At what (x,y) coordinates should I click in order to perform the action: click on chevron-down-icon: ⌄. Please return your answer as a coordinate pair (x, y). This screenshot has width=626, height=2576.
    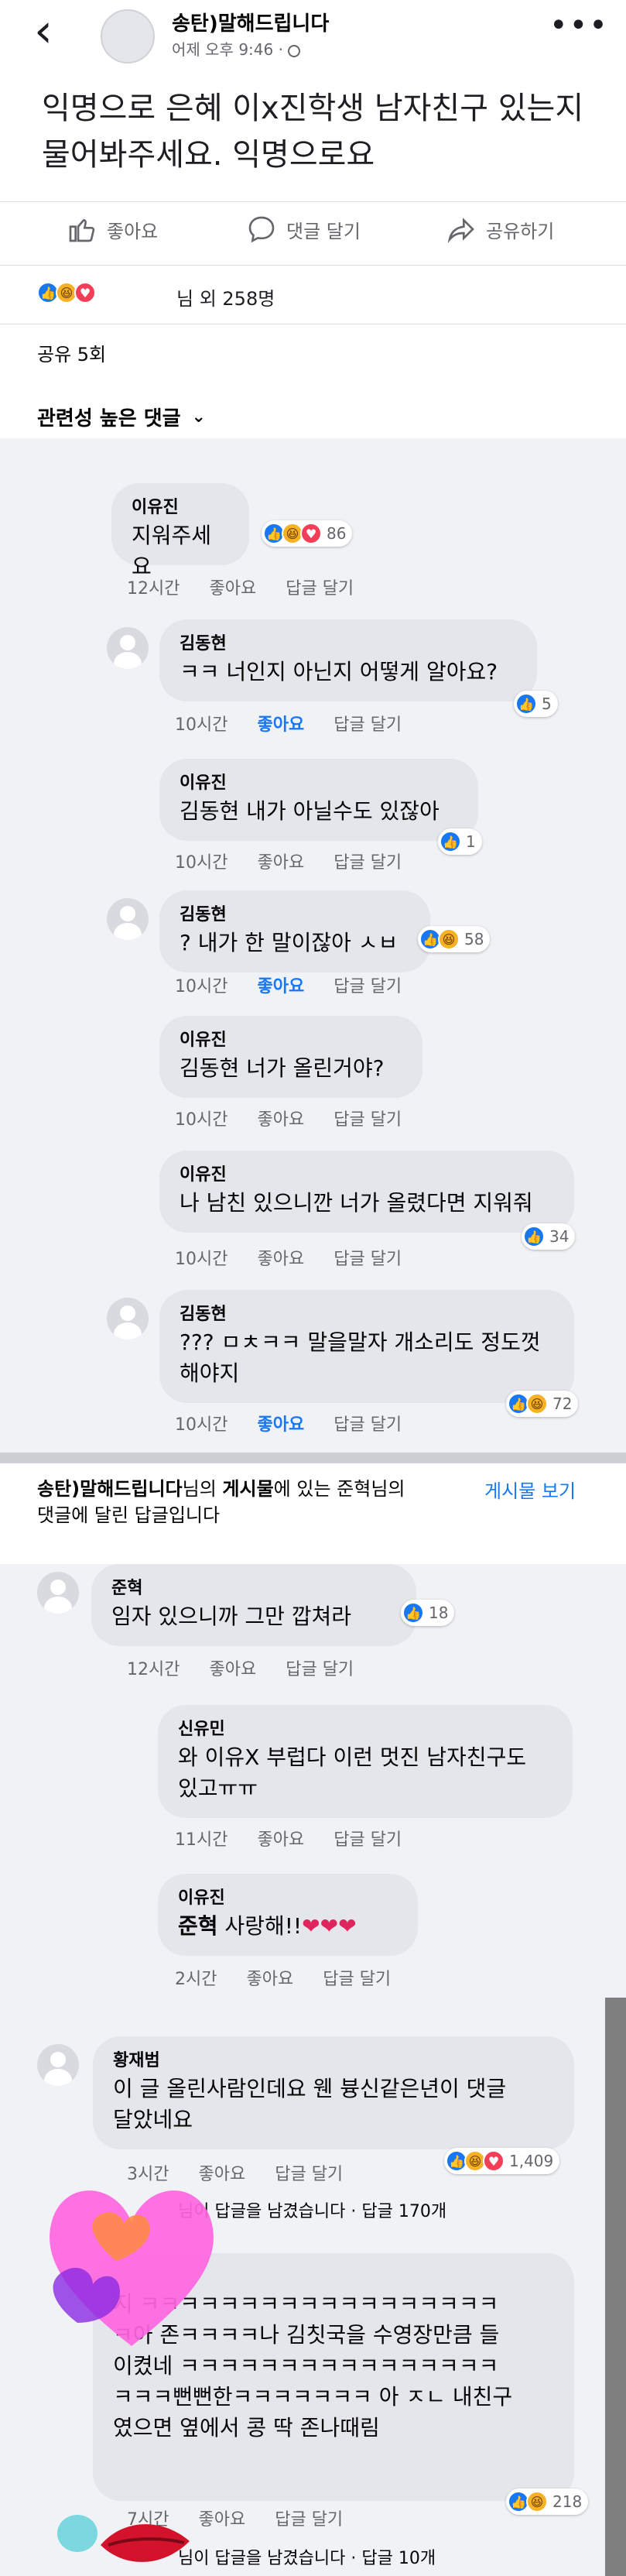
    Looking at the image, I should click on (199, 417).